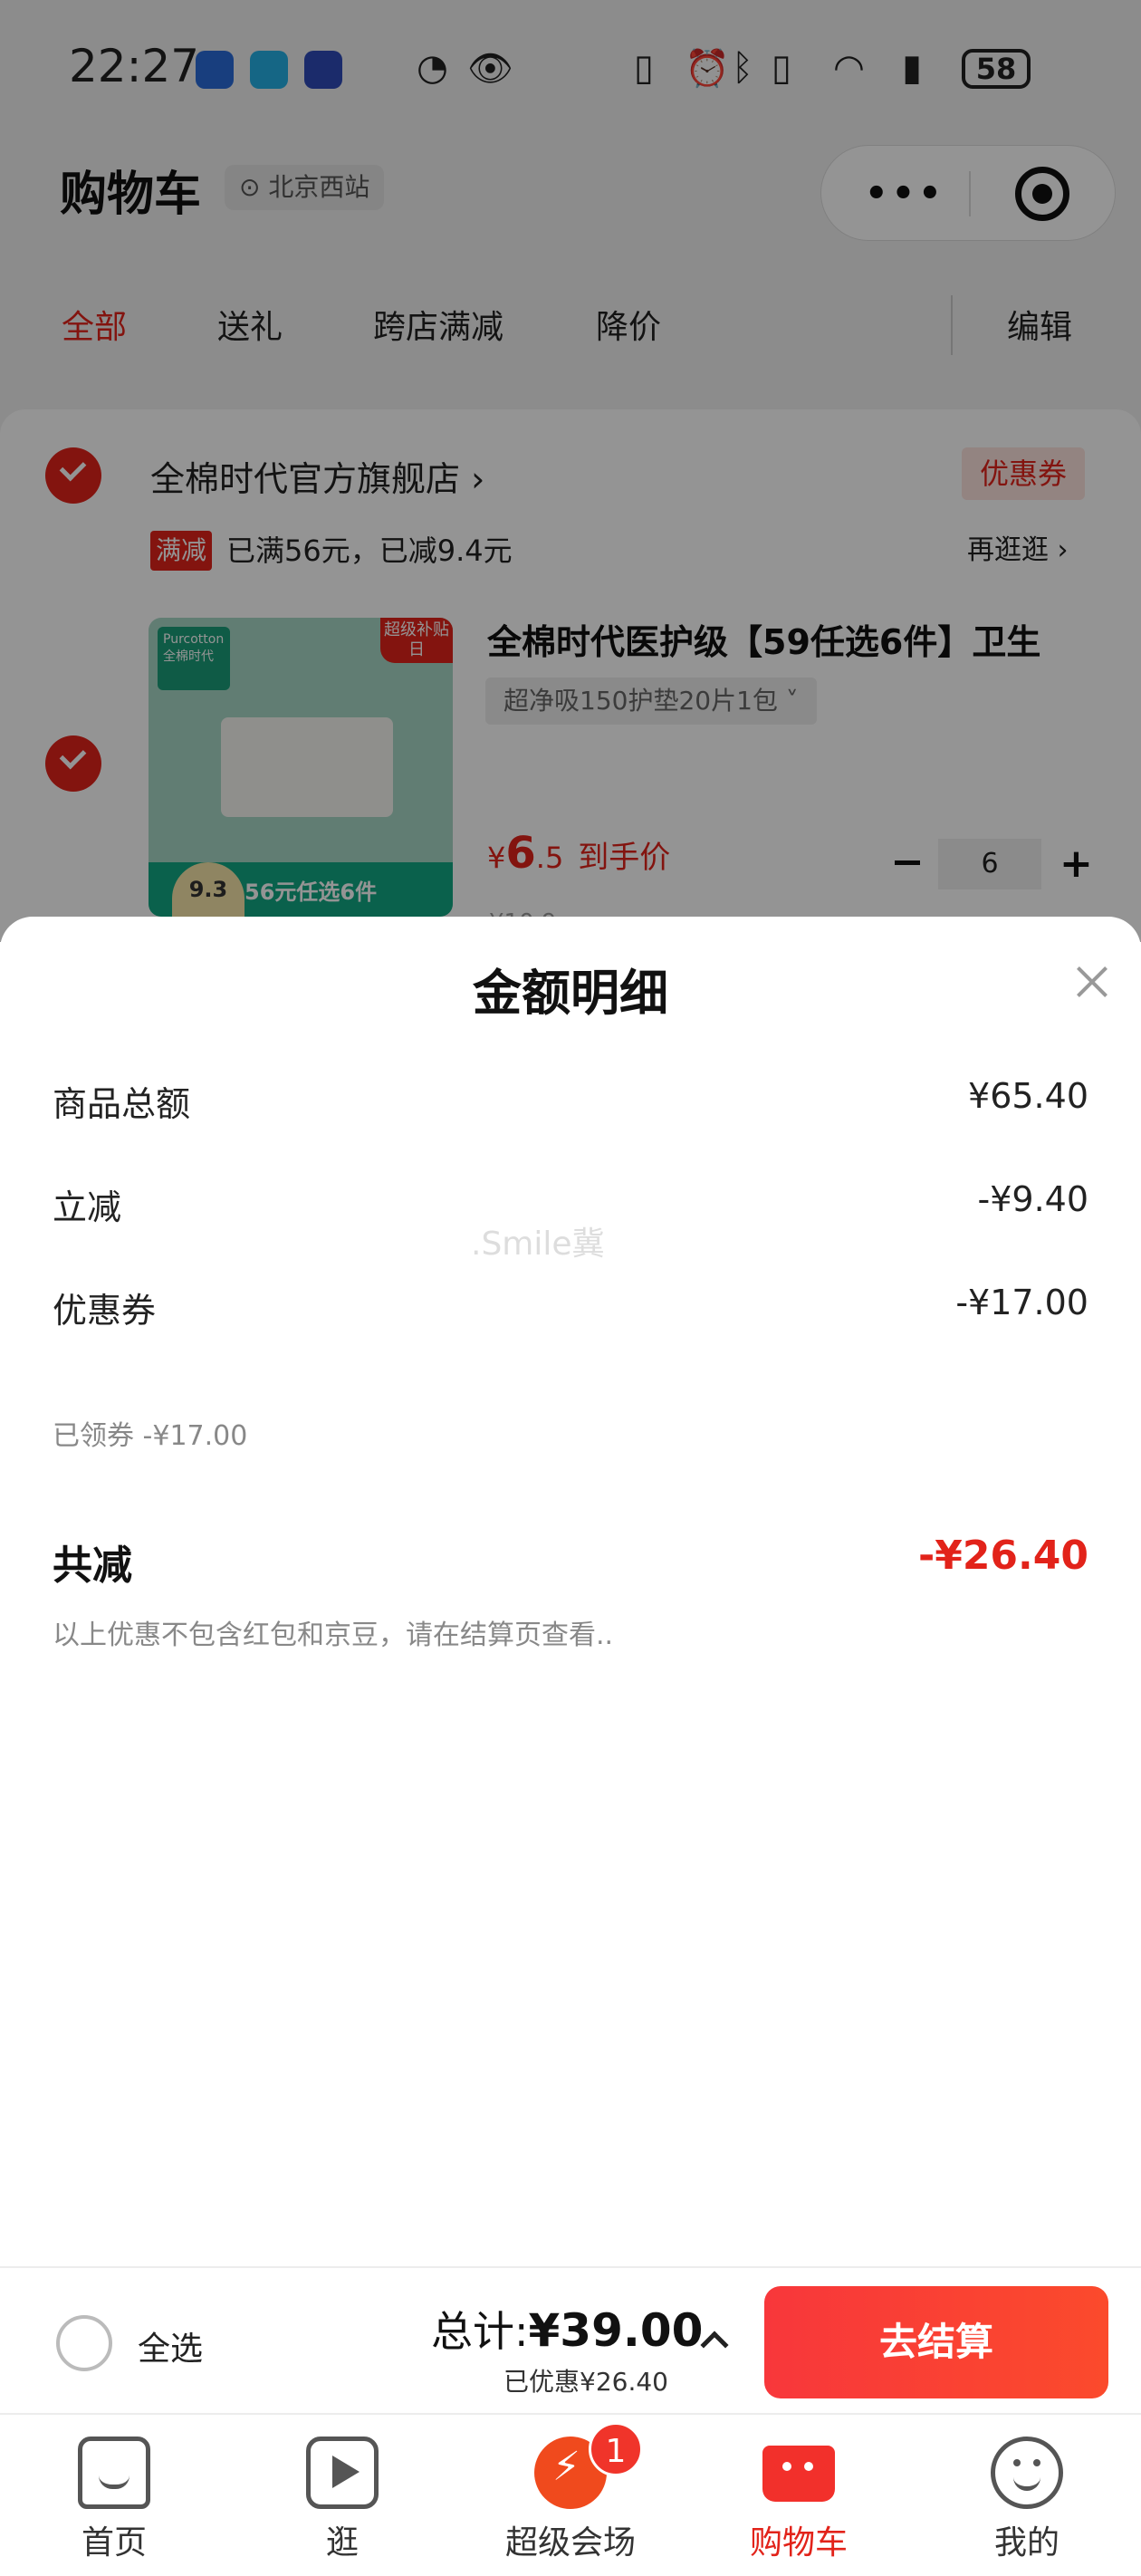  Describe the element at coordinates (715, 2345) in the screenshot. I see `chevron-up-icon` at that location.